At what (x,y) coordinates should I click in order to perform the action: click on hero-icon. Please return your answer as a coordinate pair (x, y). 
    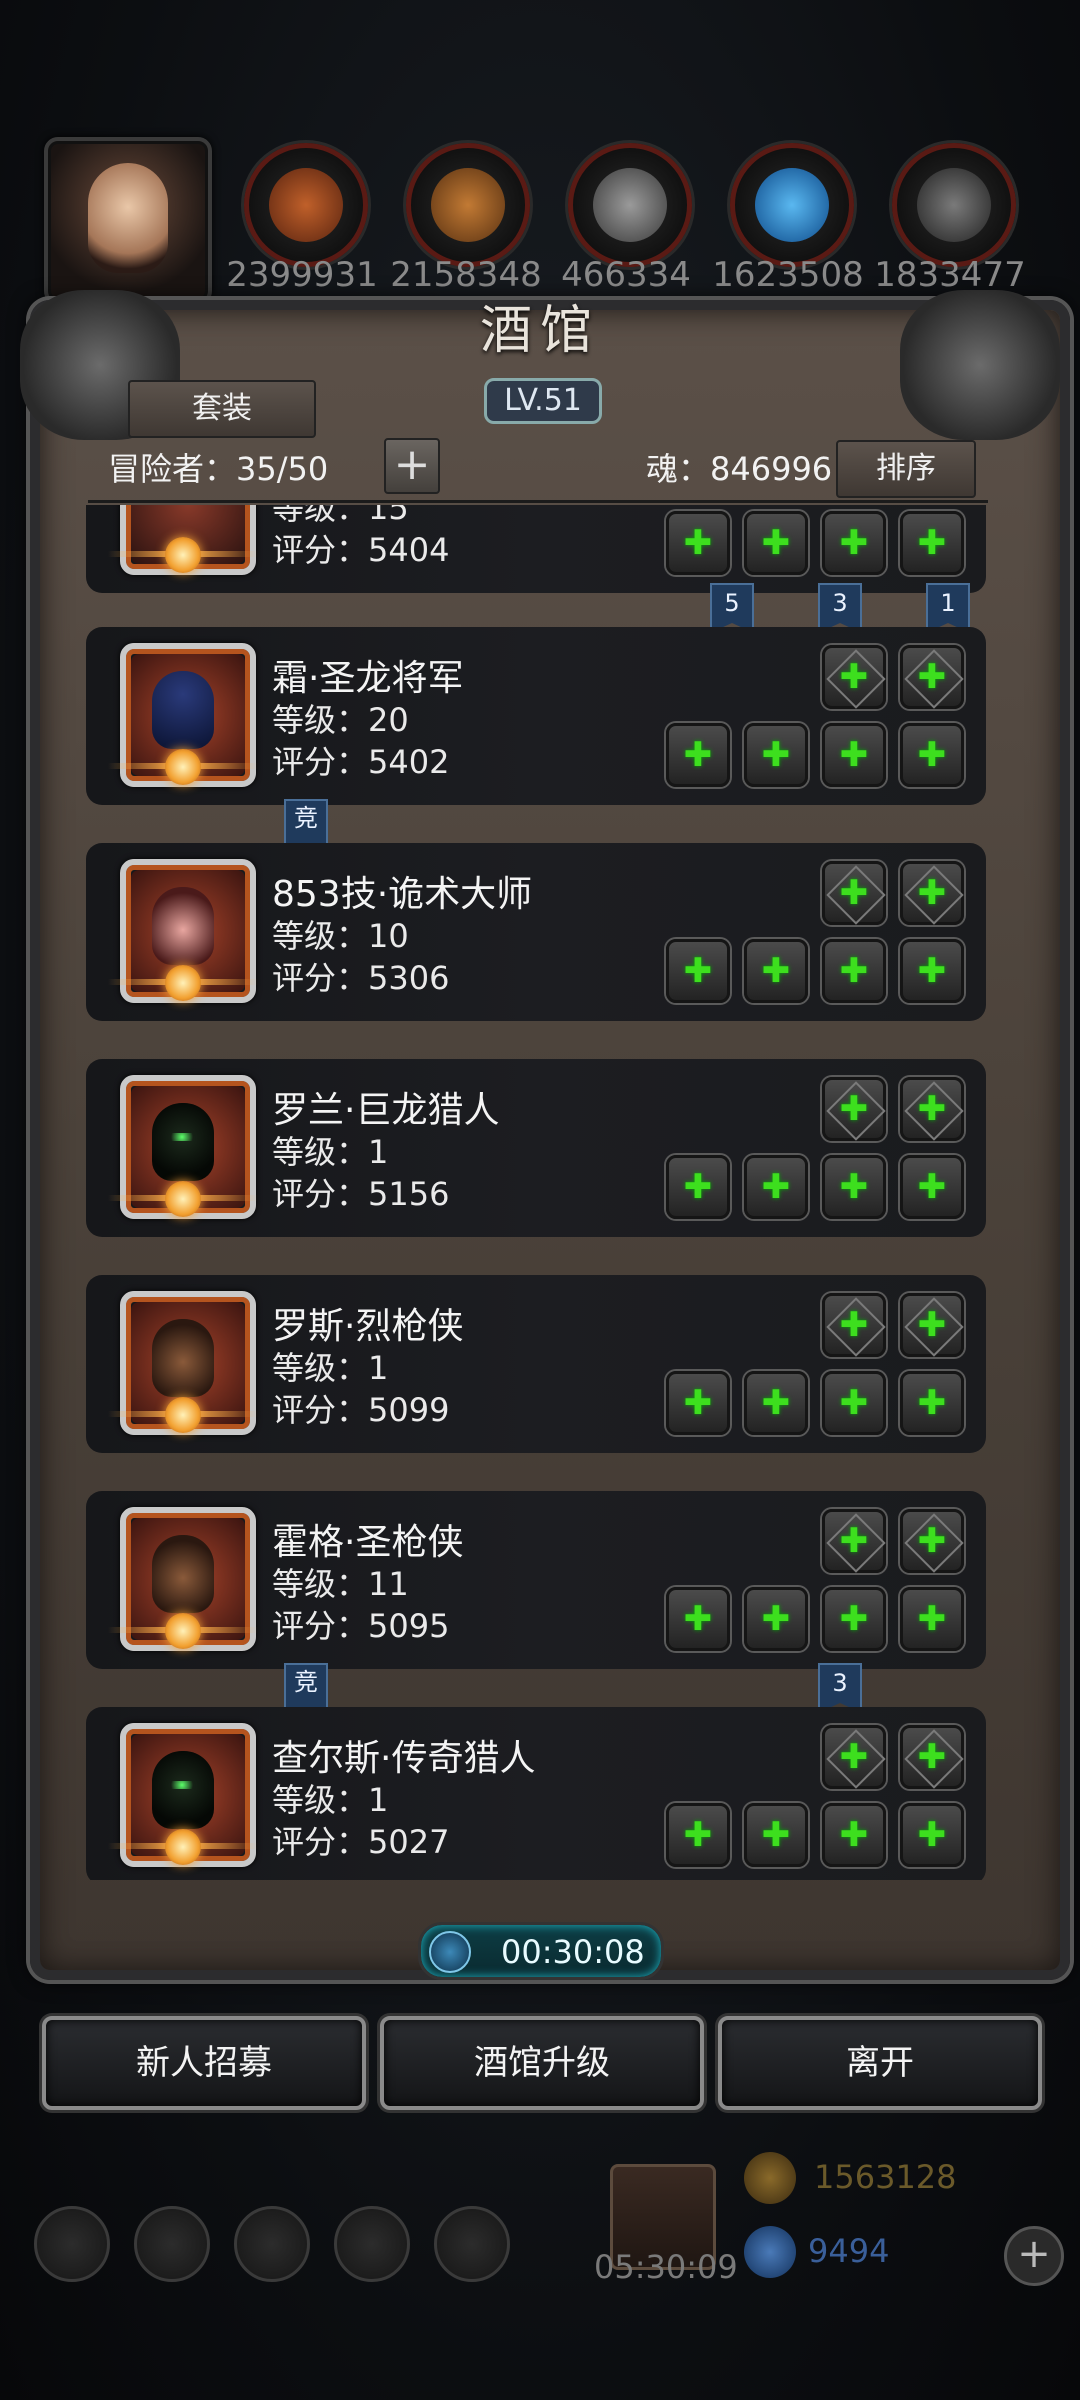
    Looking at the image, I should click on (172, 2244).